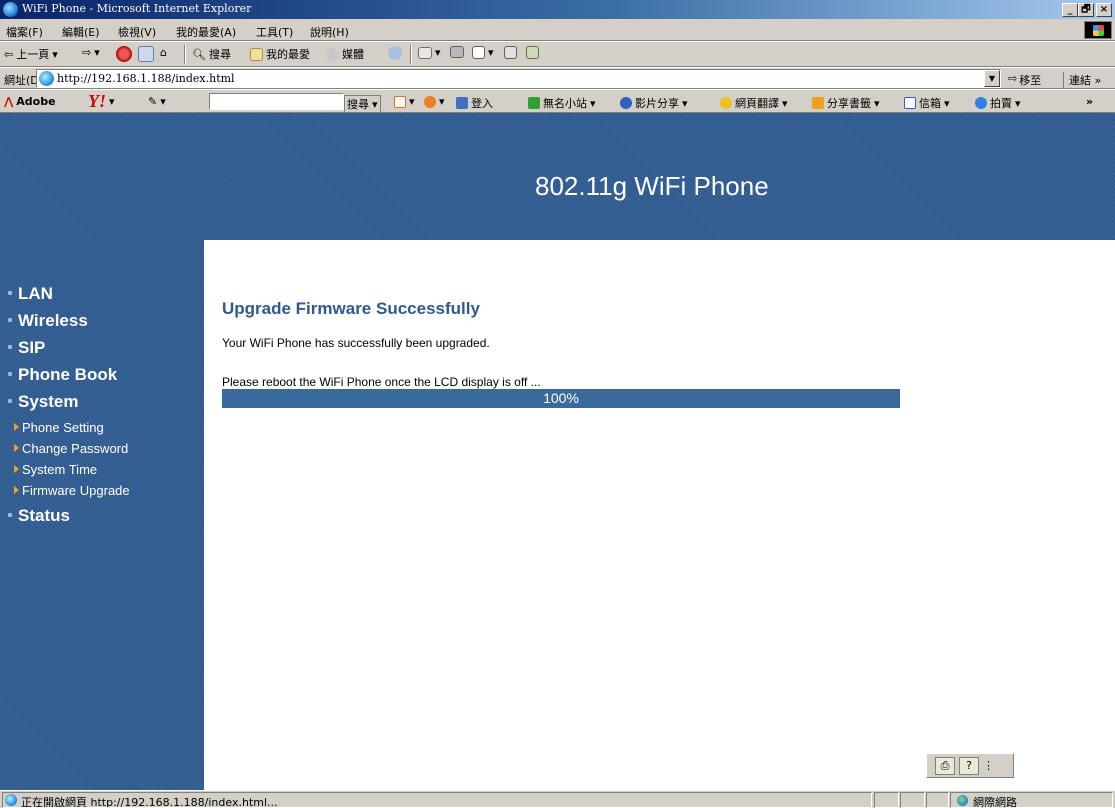 The height and width of the screenshot is (808, 1115). Describe the element at coordinates (24, 32) in the screenshot. I see `menu-file: 檔案(F)` at that location.